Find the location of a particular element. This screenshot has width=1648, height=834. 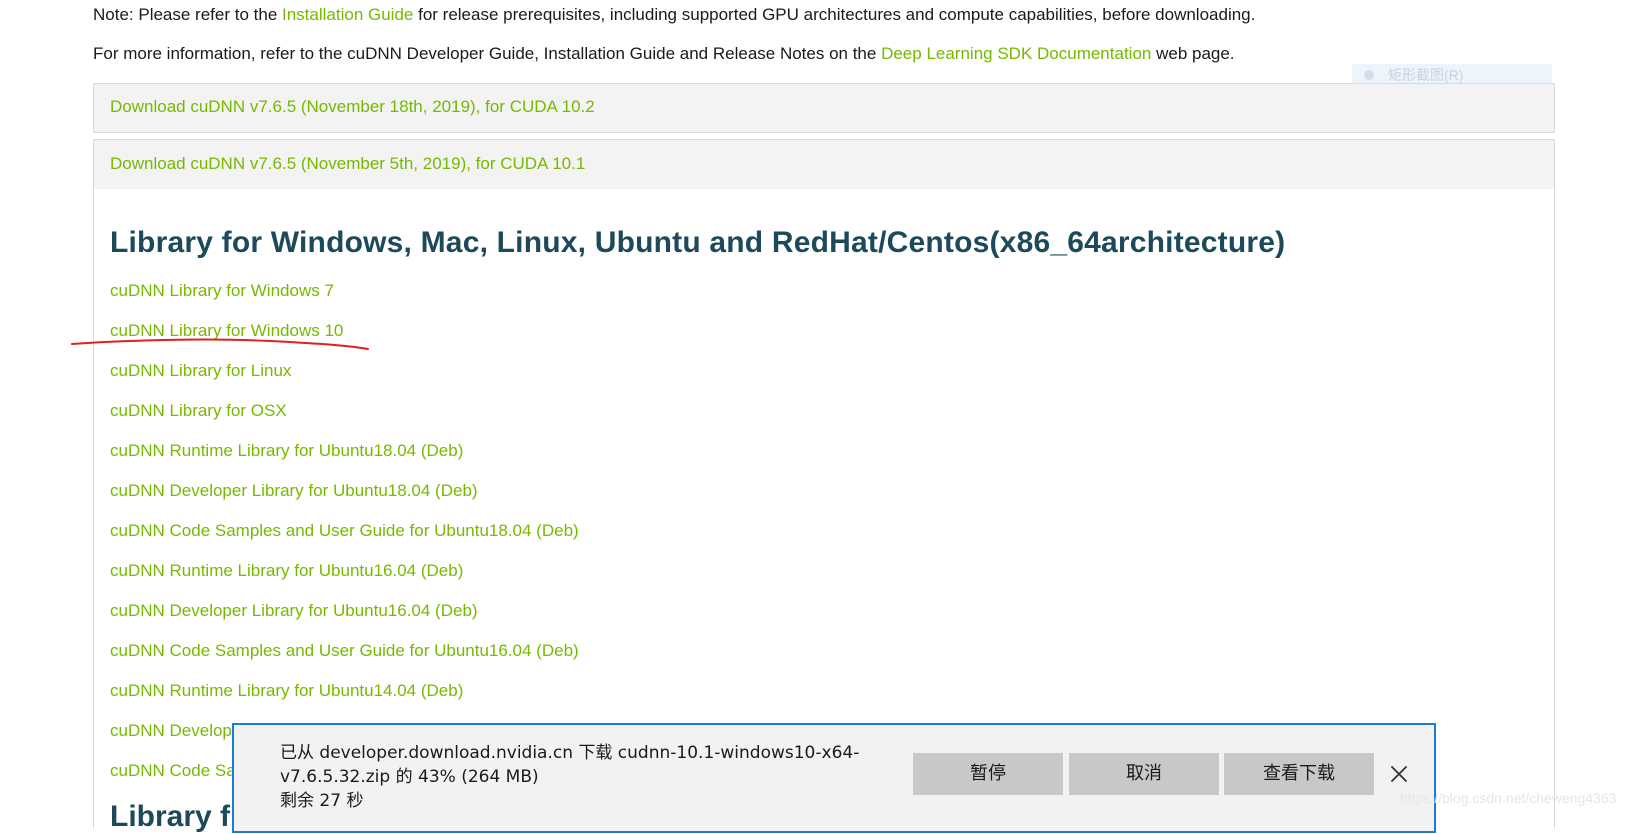

screenshot-tooltip-label: 矩形截图(R) is located at coordinates (1426, 75).